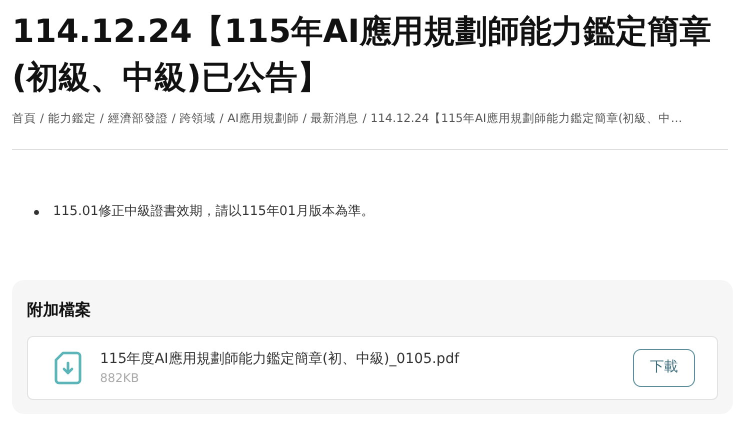  I want to click on breadcrumb-link: 跨領域, so click(198, 119).